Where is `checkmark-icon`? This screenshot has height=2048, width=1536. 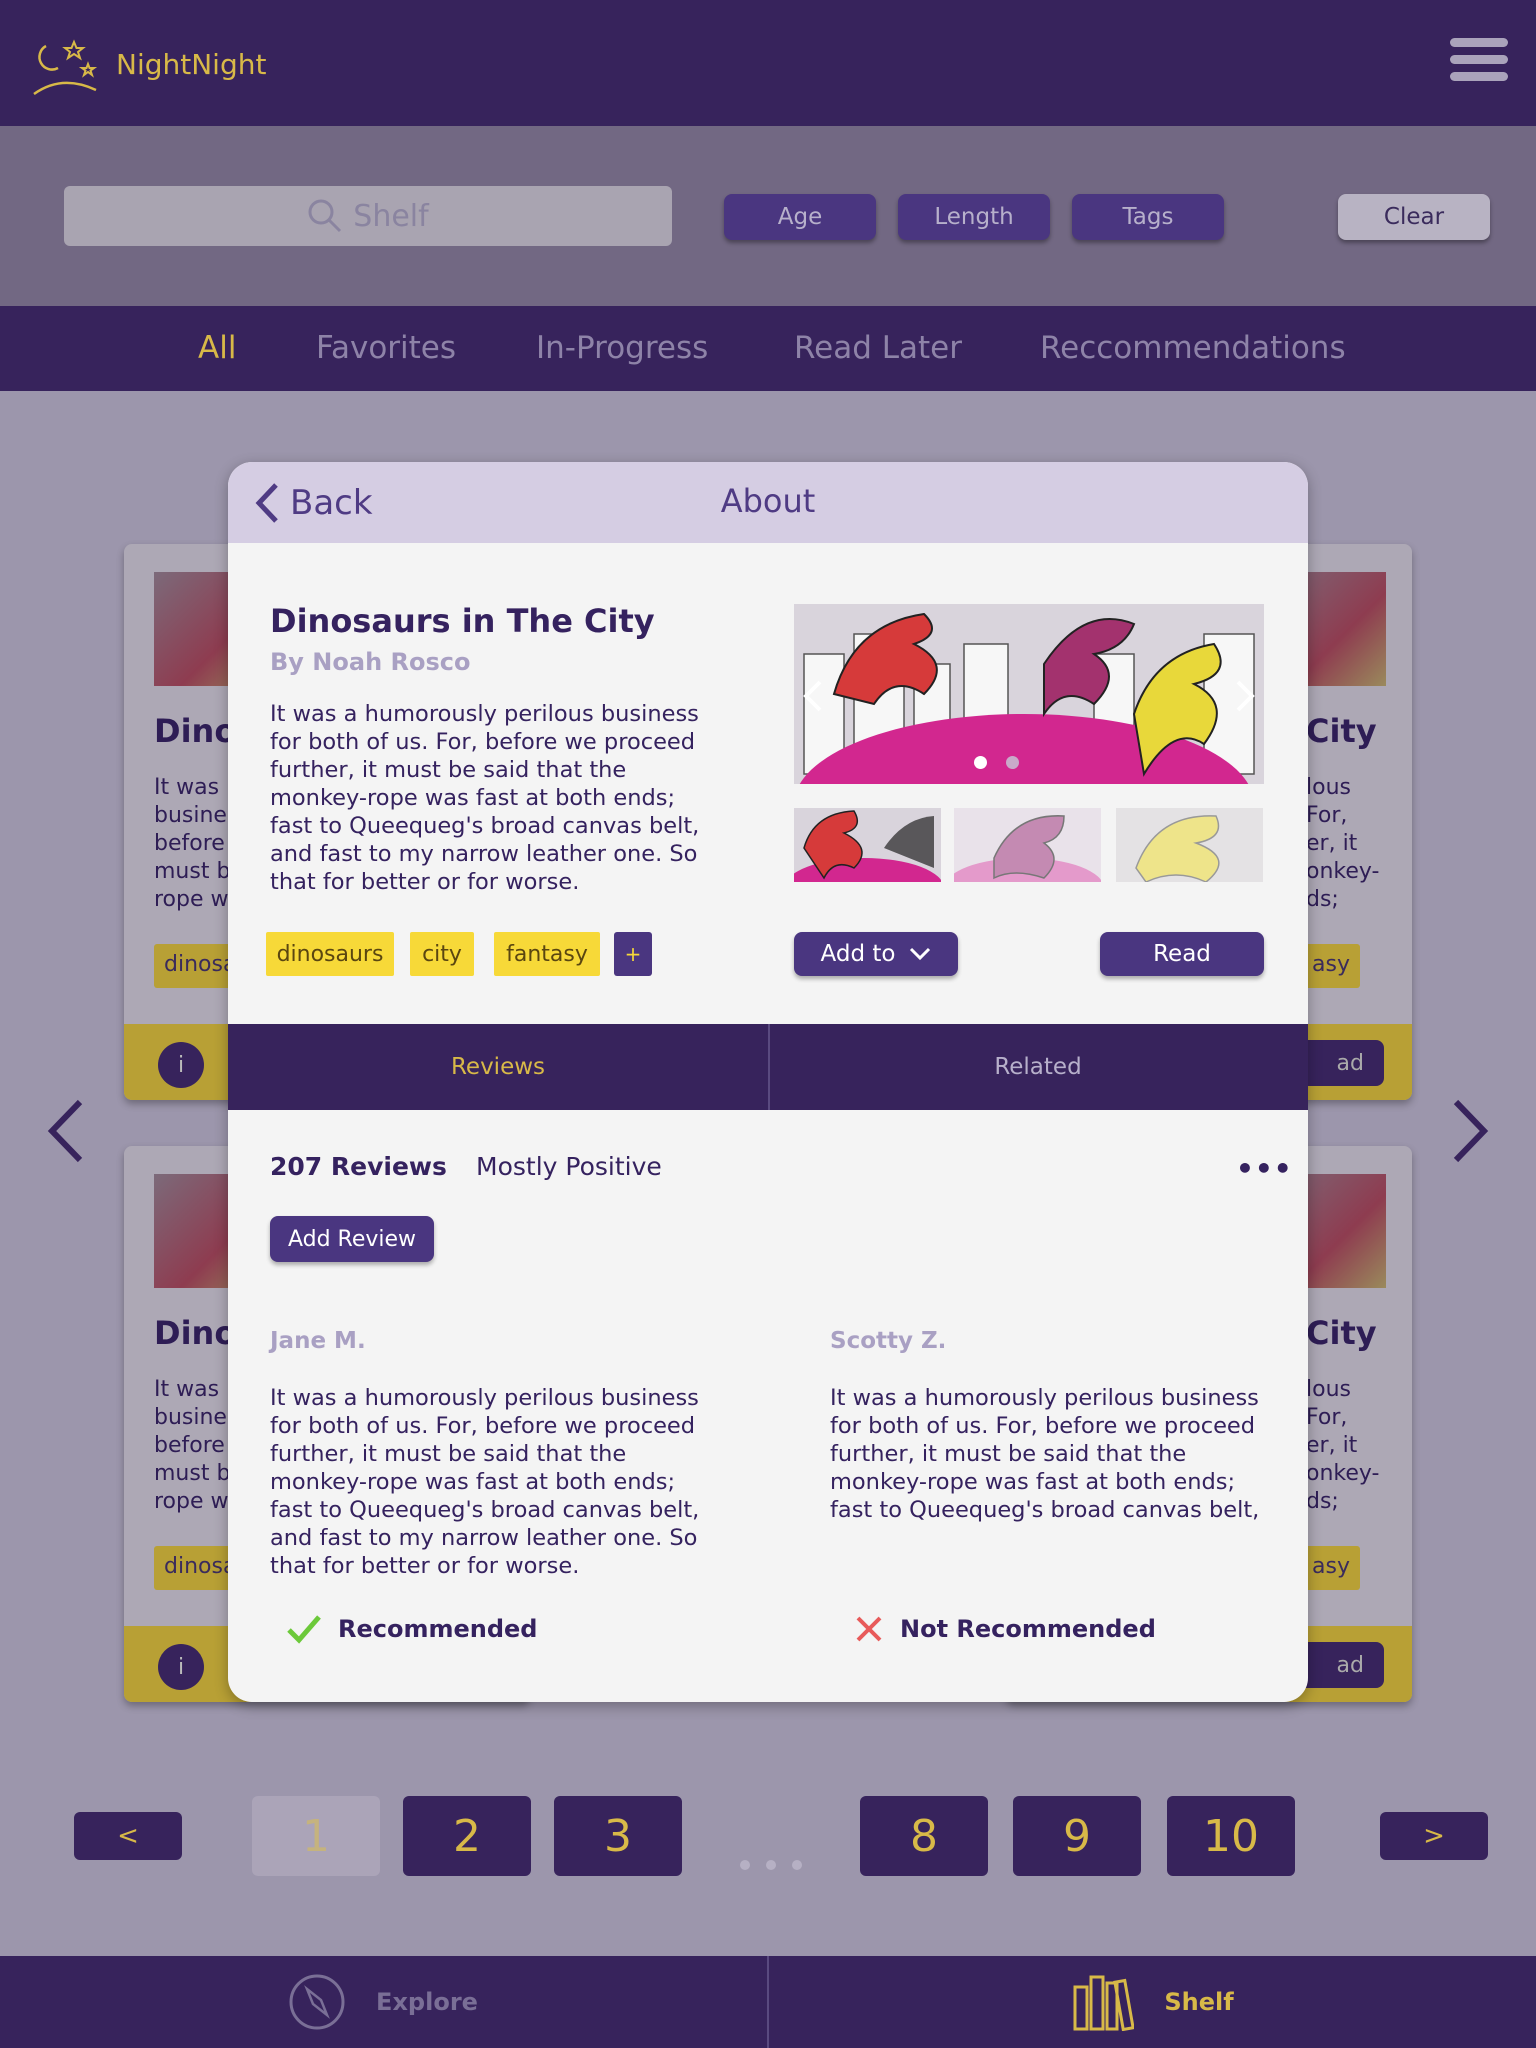
checkmark-icon is located at coordinates (304, 1629).